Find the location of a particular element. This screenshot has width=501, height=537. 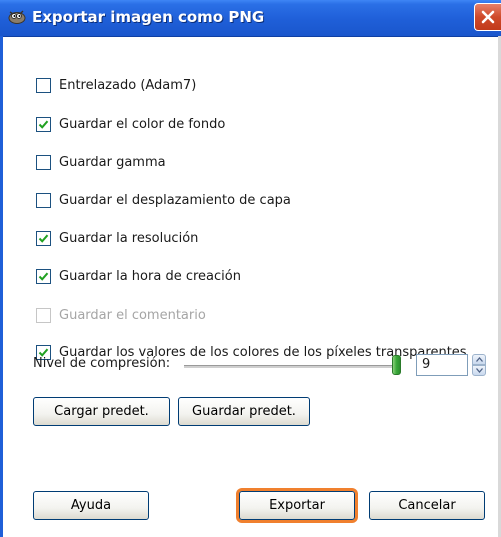

checkbox-save-layer-offset is located at coordinates (43, 200).